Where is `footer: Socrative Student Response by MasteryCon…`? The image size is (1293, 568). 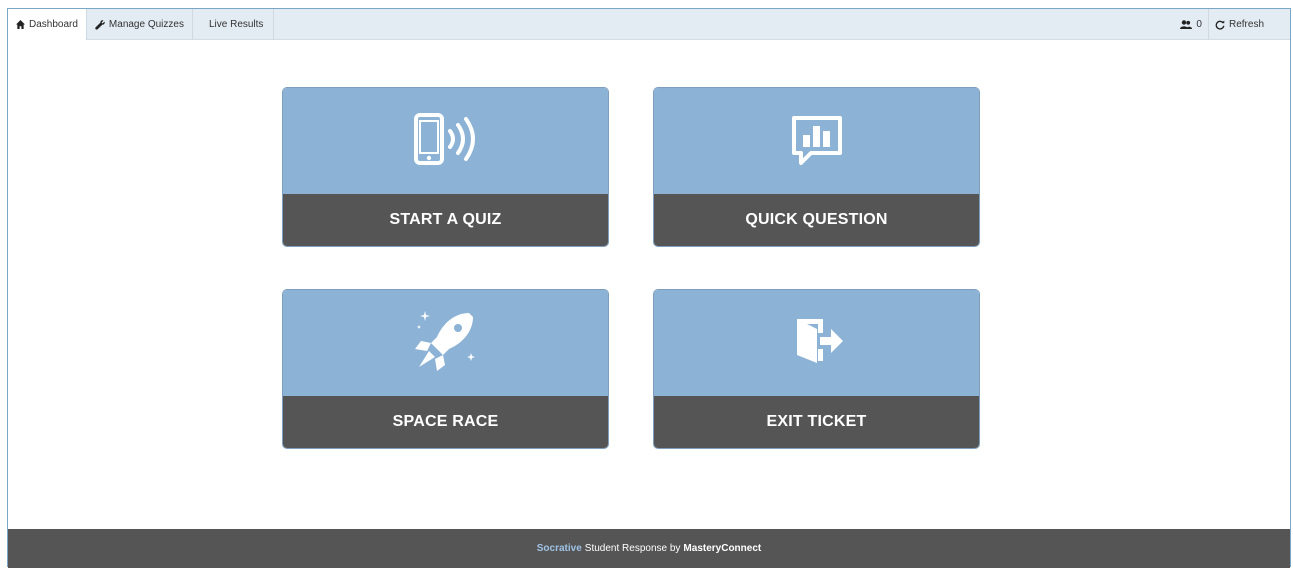 footer: Socrative Student Response by MasteryCon… is located at coordinates (649, 548).